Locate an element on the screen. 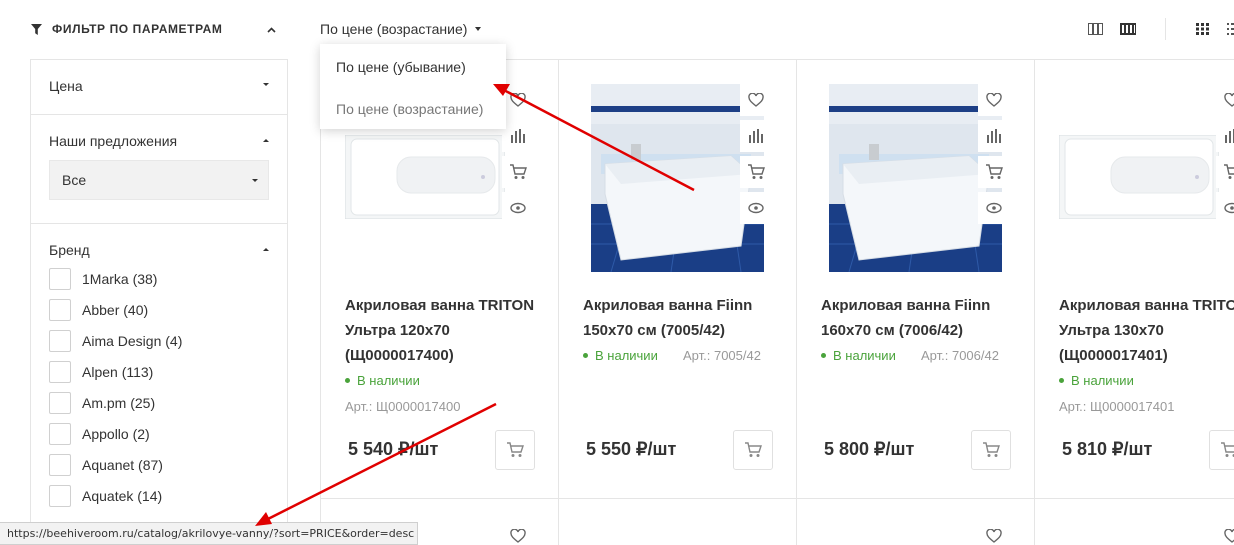  brand-checkbox-row: 1Marka (38) is located at coordinates (103, 279).